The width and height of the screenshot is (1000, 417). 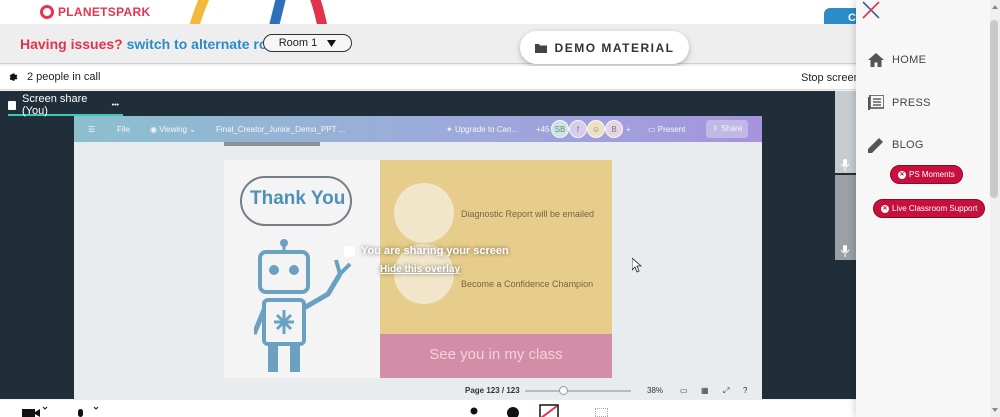 What do you see at coordinates (601, 412) in the screenshot?
I see `chat-icon` at bounding box center [601, 412].